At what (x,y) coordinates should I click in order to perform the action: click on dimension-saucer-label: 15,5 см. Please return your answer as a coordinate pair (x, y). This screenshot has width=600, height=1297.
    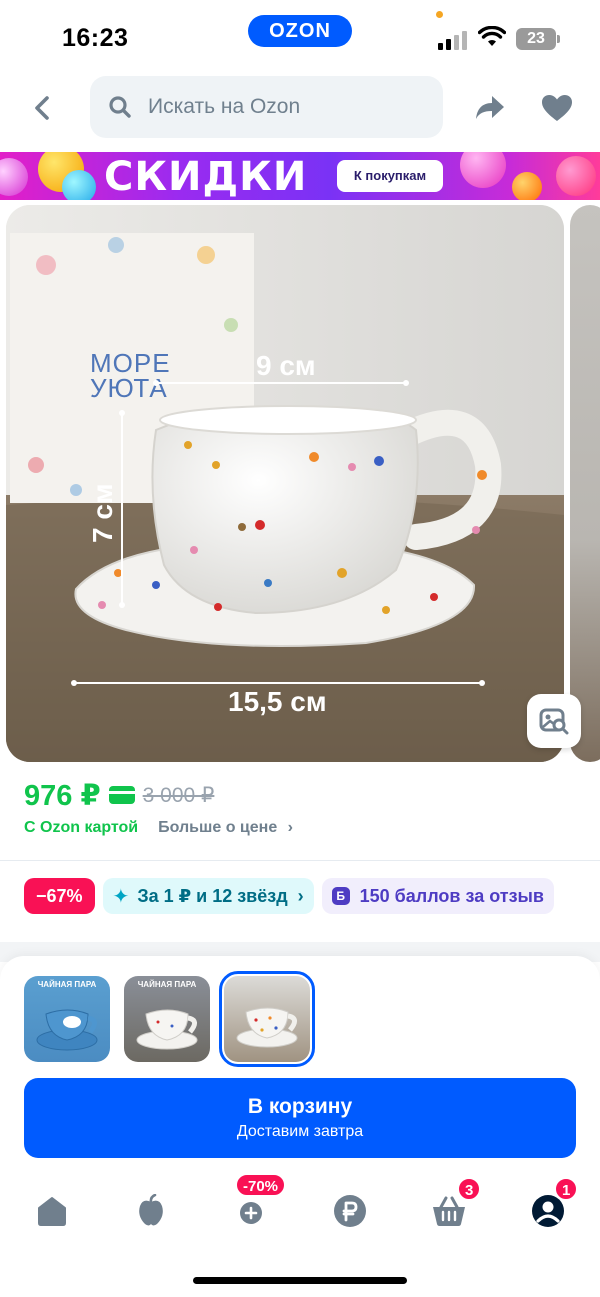
    Looking at the image, I should click on (277, 701).